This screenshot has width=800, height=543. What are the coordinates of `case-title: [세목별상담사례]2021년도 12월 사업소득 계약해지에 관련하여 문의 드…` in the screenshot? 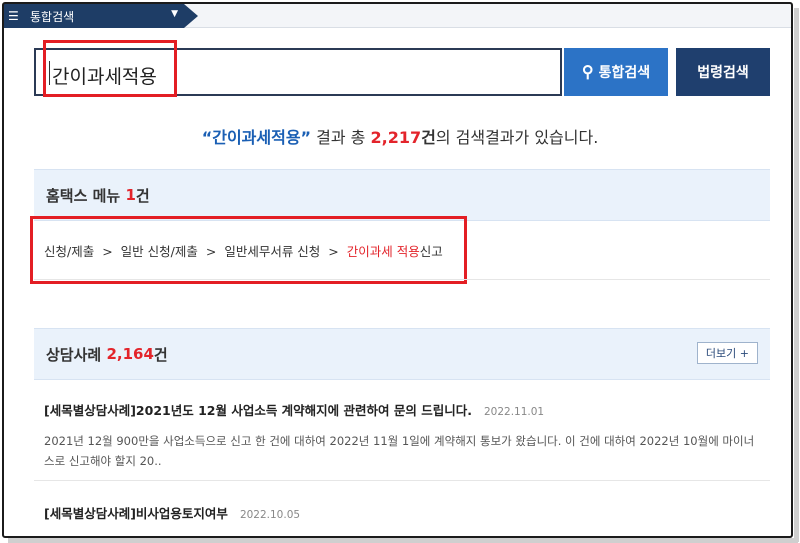 It's located at (404, 409).